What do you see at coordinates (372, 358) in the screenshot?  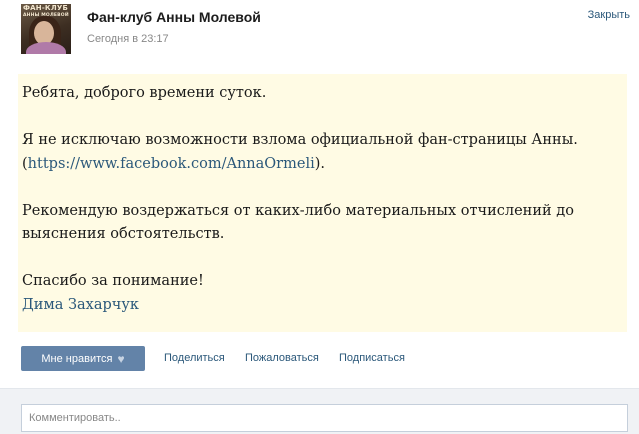 I see `subscribe-link: Подписаться` at bounding box center [372, 358].